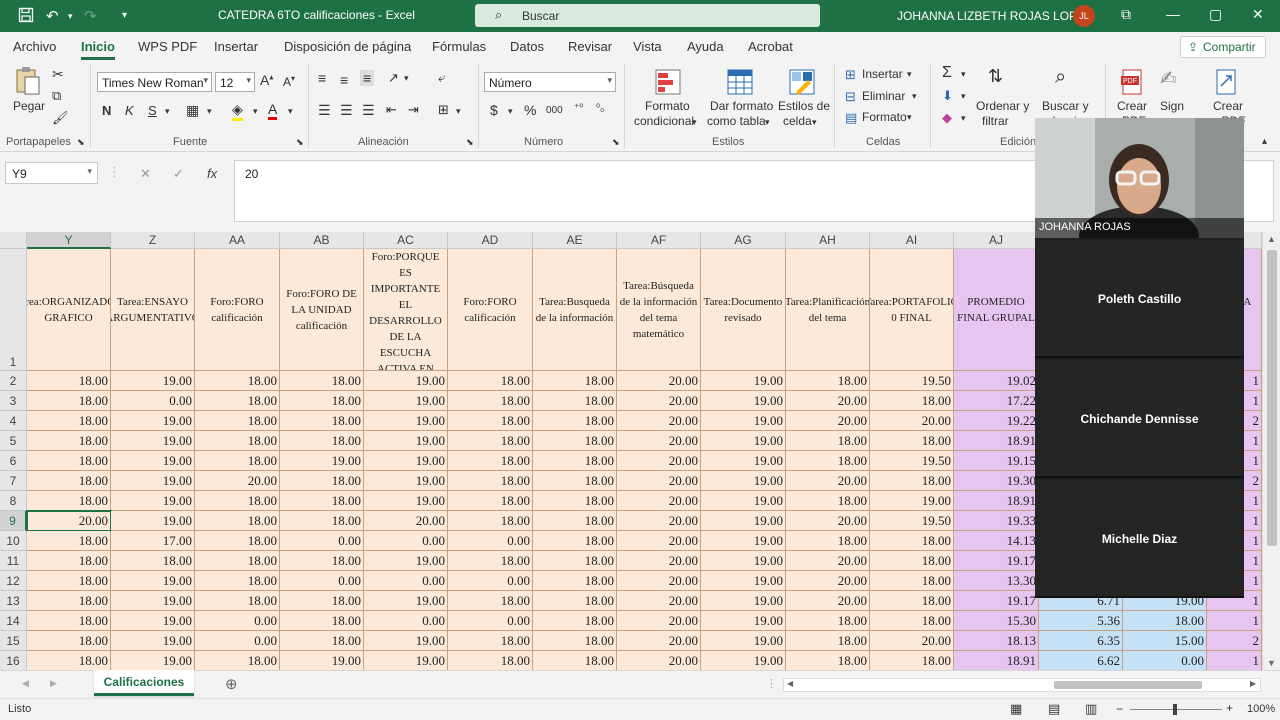  I want to click on align-left-icon: ☰, so click(324, 110).